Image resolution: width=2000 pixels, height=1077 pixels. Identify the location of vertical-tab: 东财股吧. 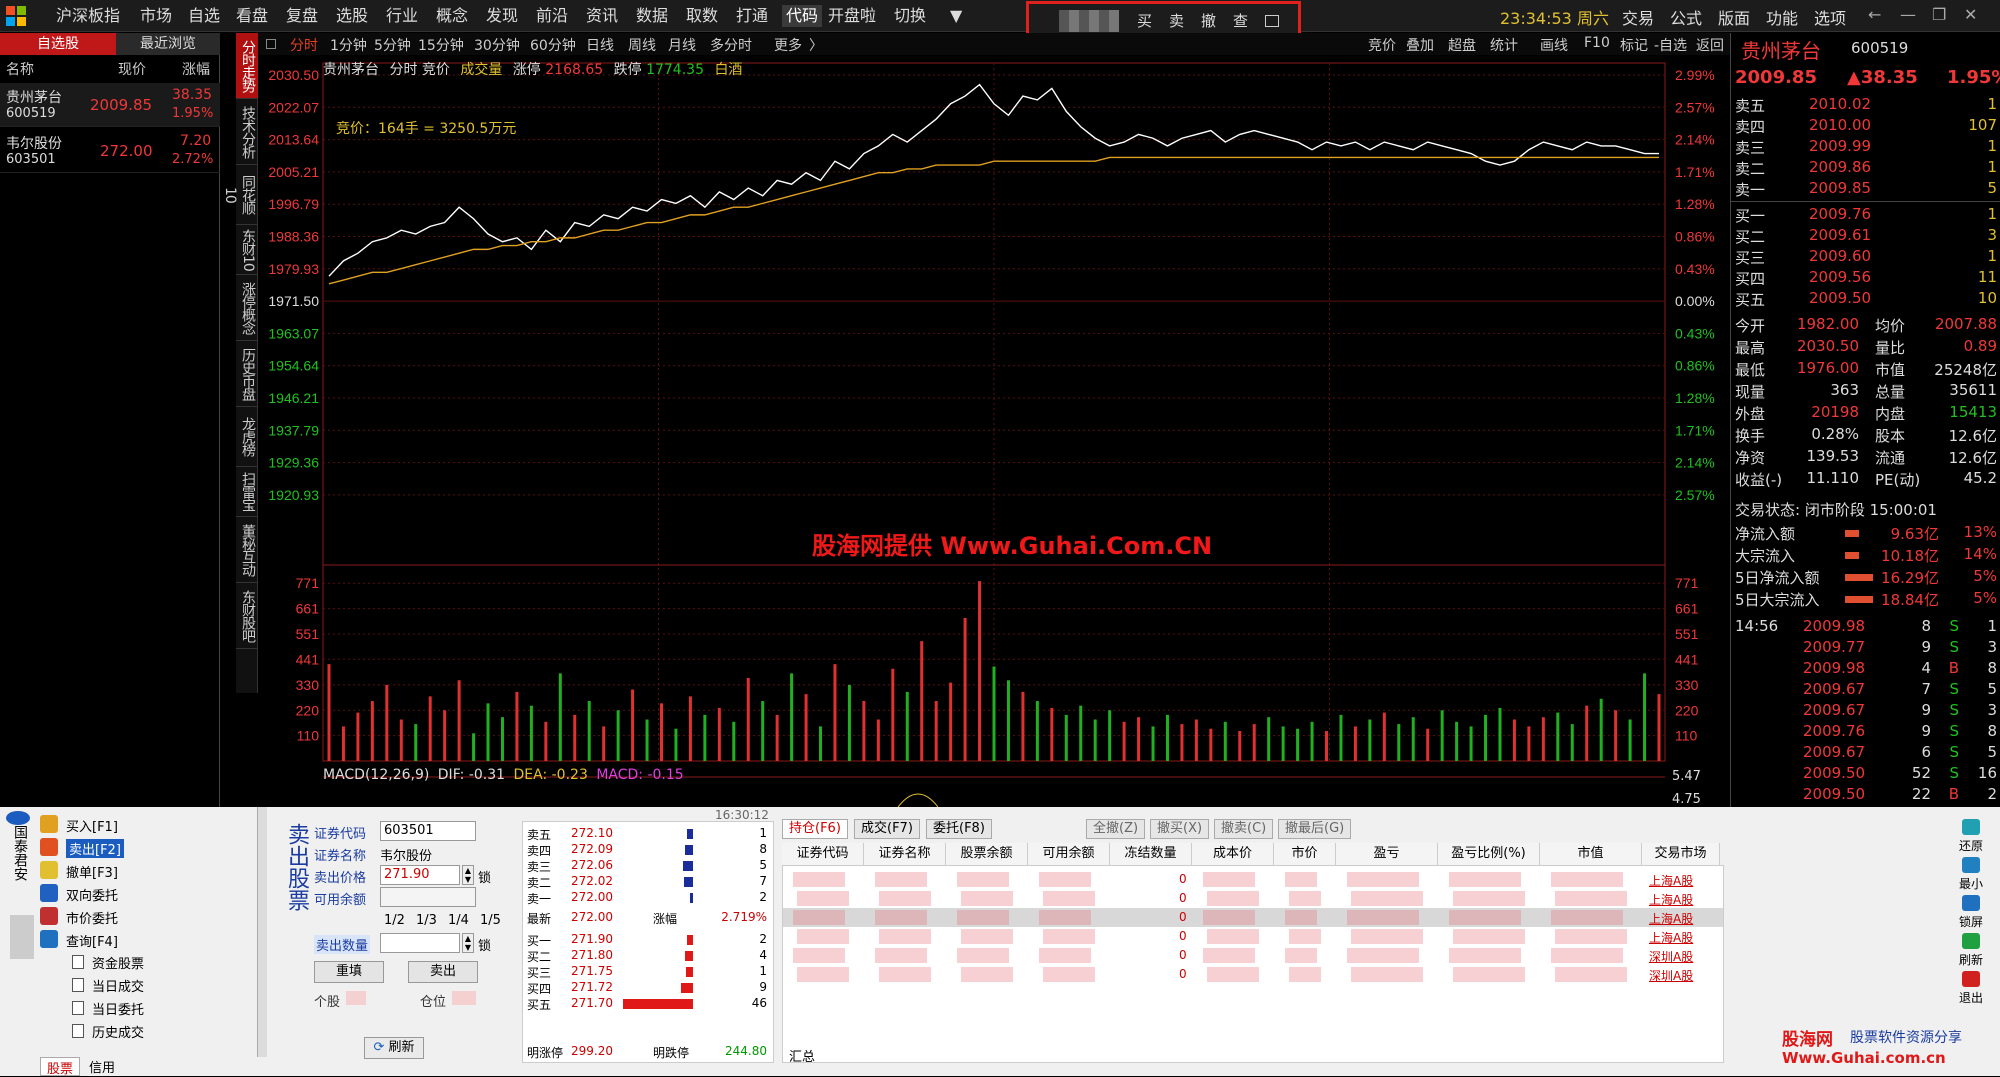
(247, 616).